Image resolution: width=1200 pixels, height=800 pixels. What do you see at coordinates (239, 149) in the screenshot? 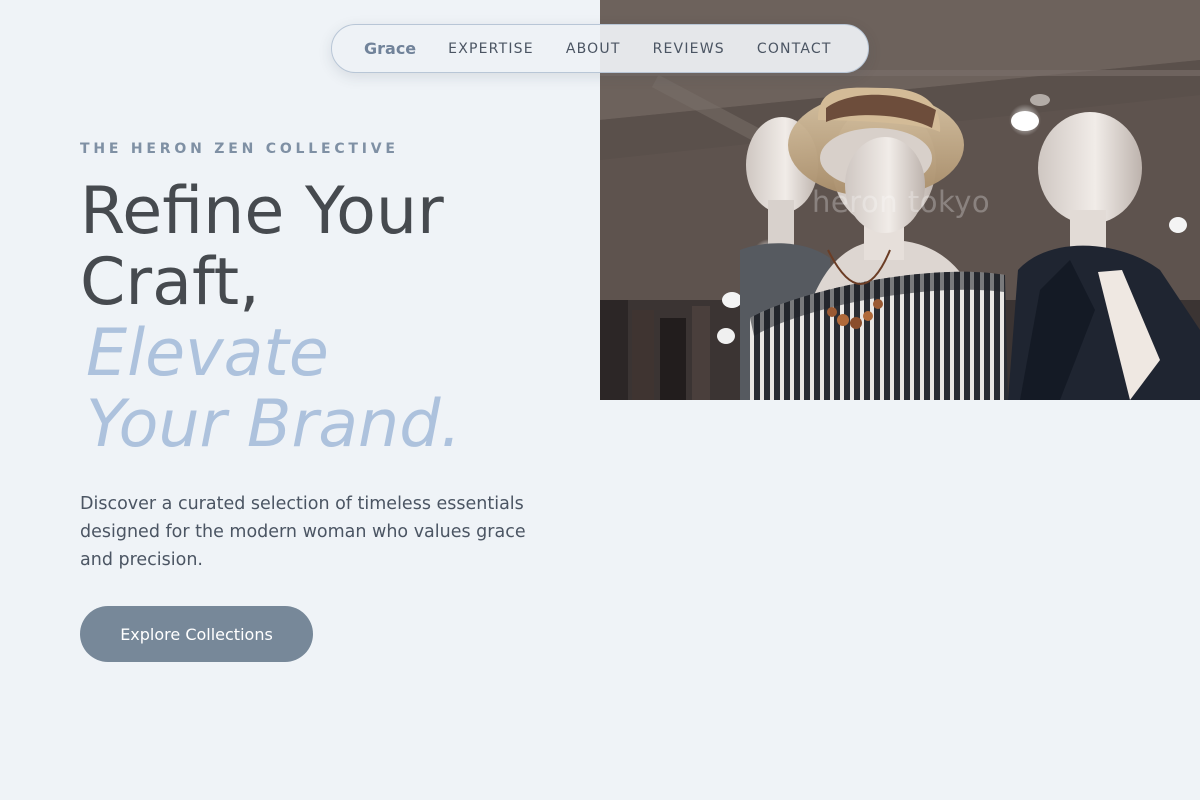
I see `hero-eyebrow: THE HERON ZEN COLLECTIVE` at bounding box center [239, 149].